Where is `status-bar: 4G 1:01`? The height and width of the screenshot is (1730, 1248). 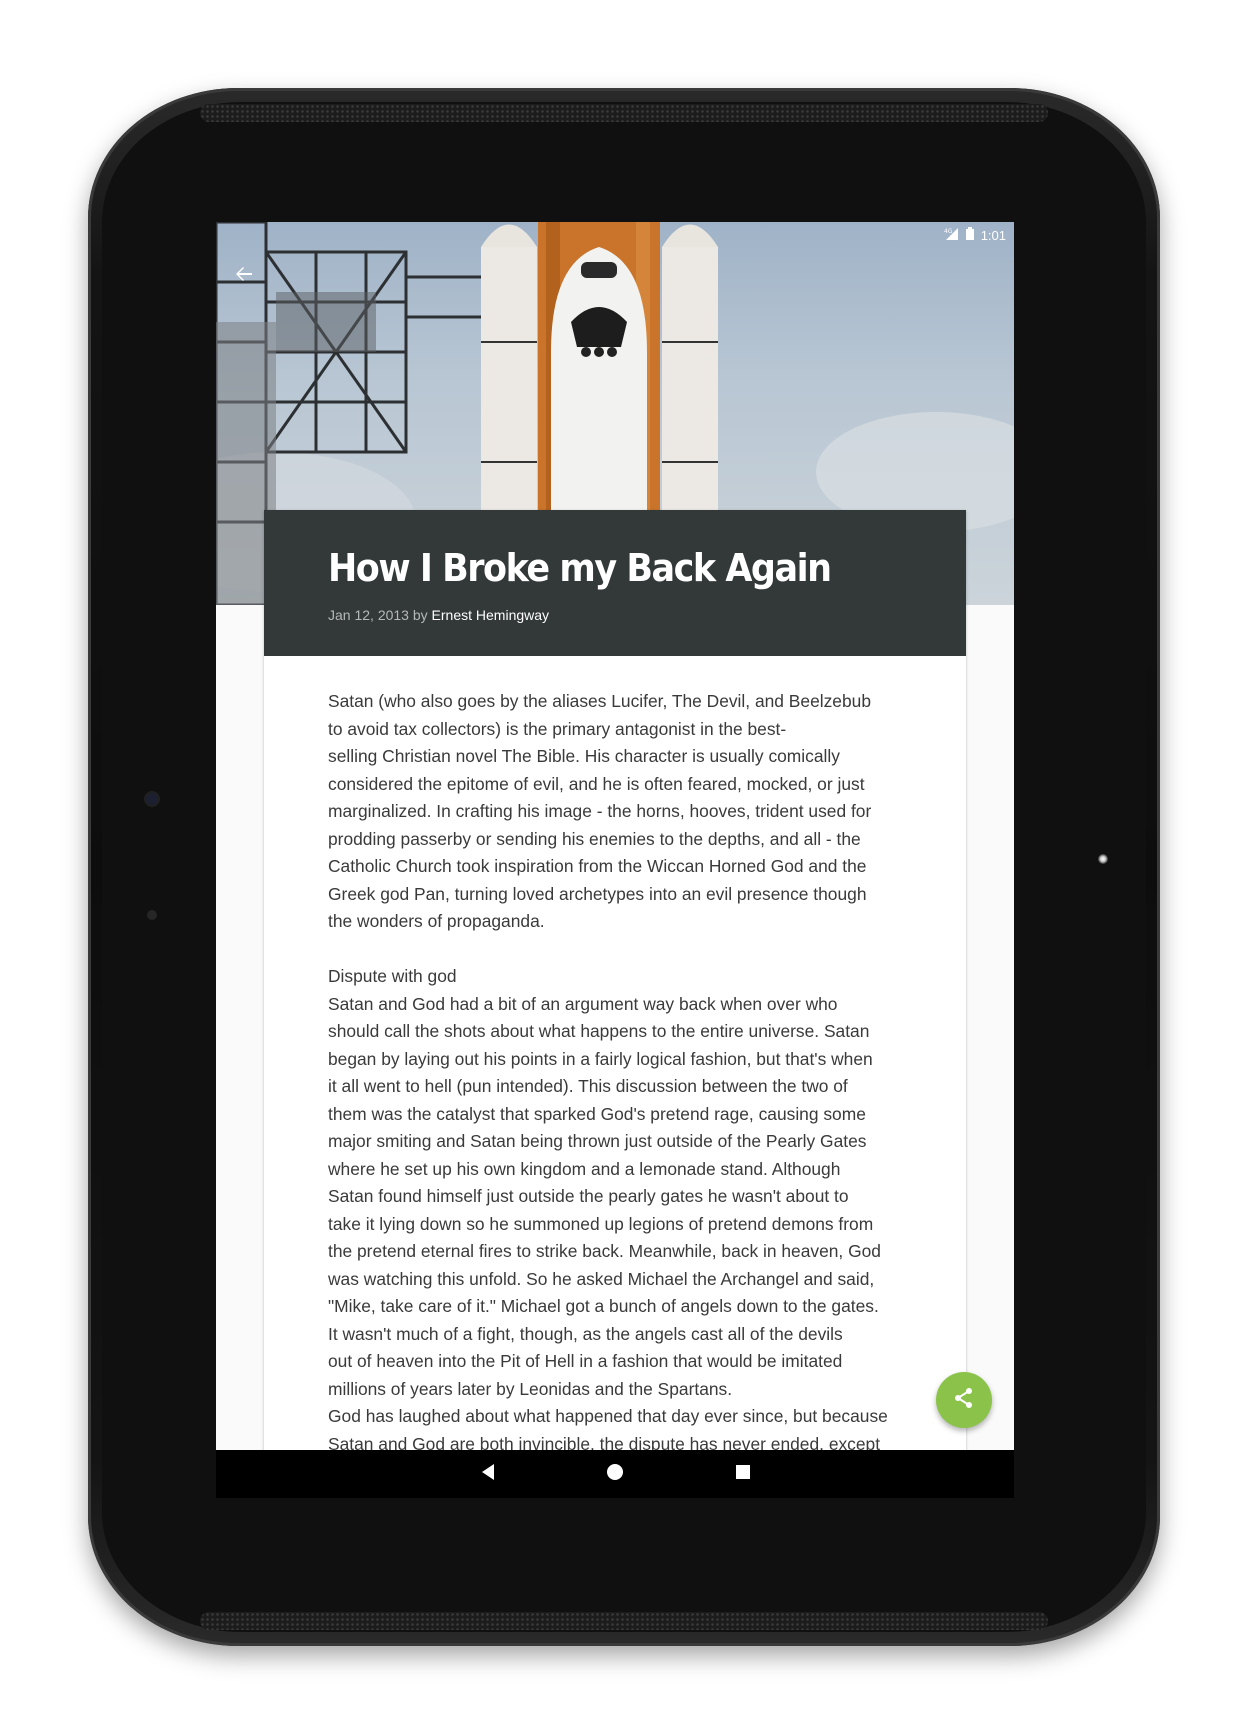
status-bar: 4G 1:01 is located at coordinates (974, 235).